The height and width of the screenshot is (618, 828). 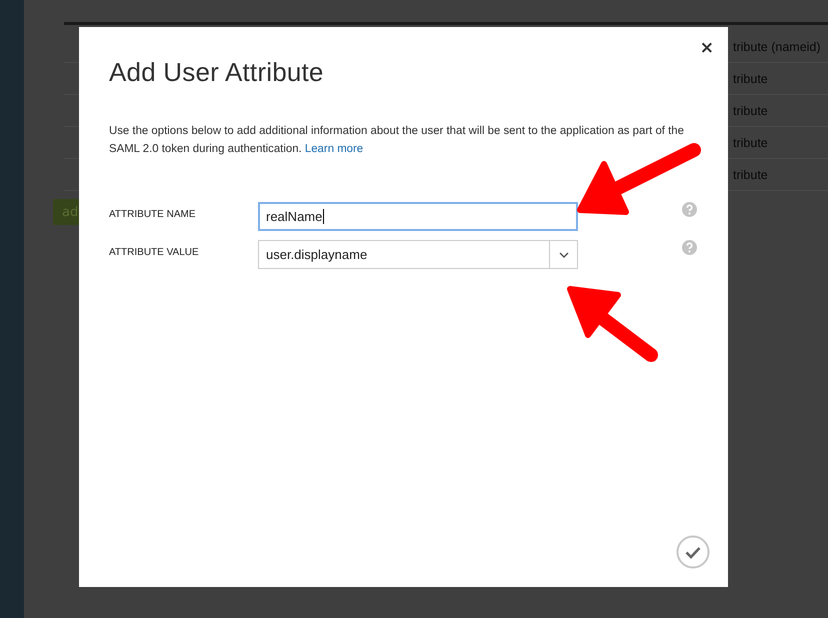 I want to click on learn-more-link: Learn more, so click(x=334, y=149).